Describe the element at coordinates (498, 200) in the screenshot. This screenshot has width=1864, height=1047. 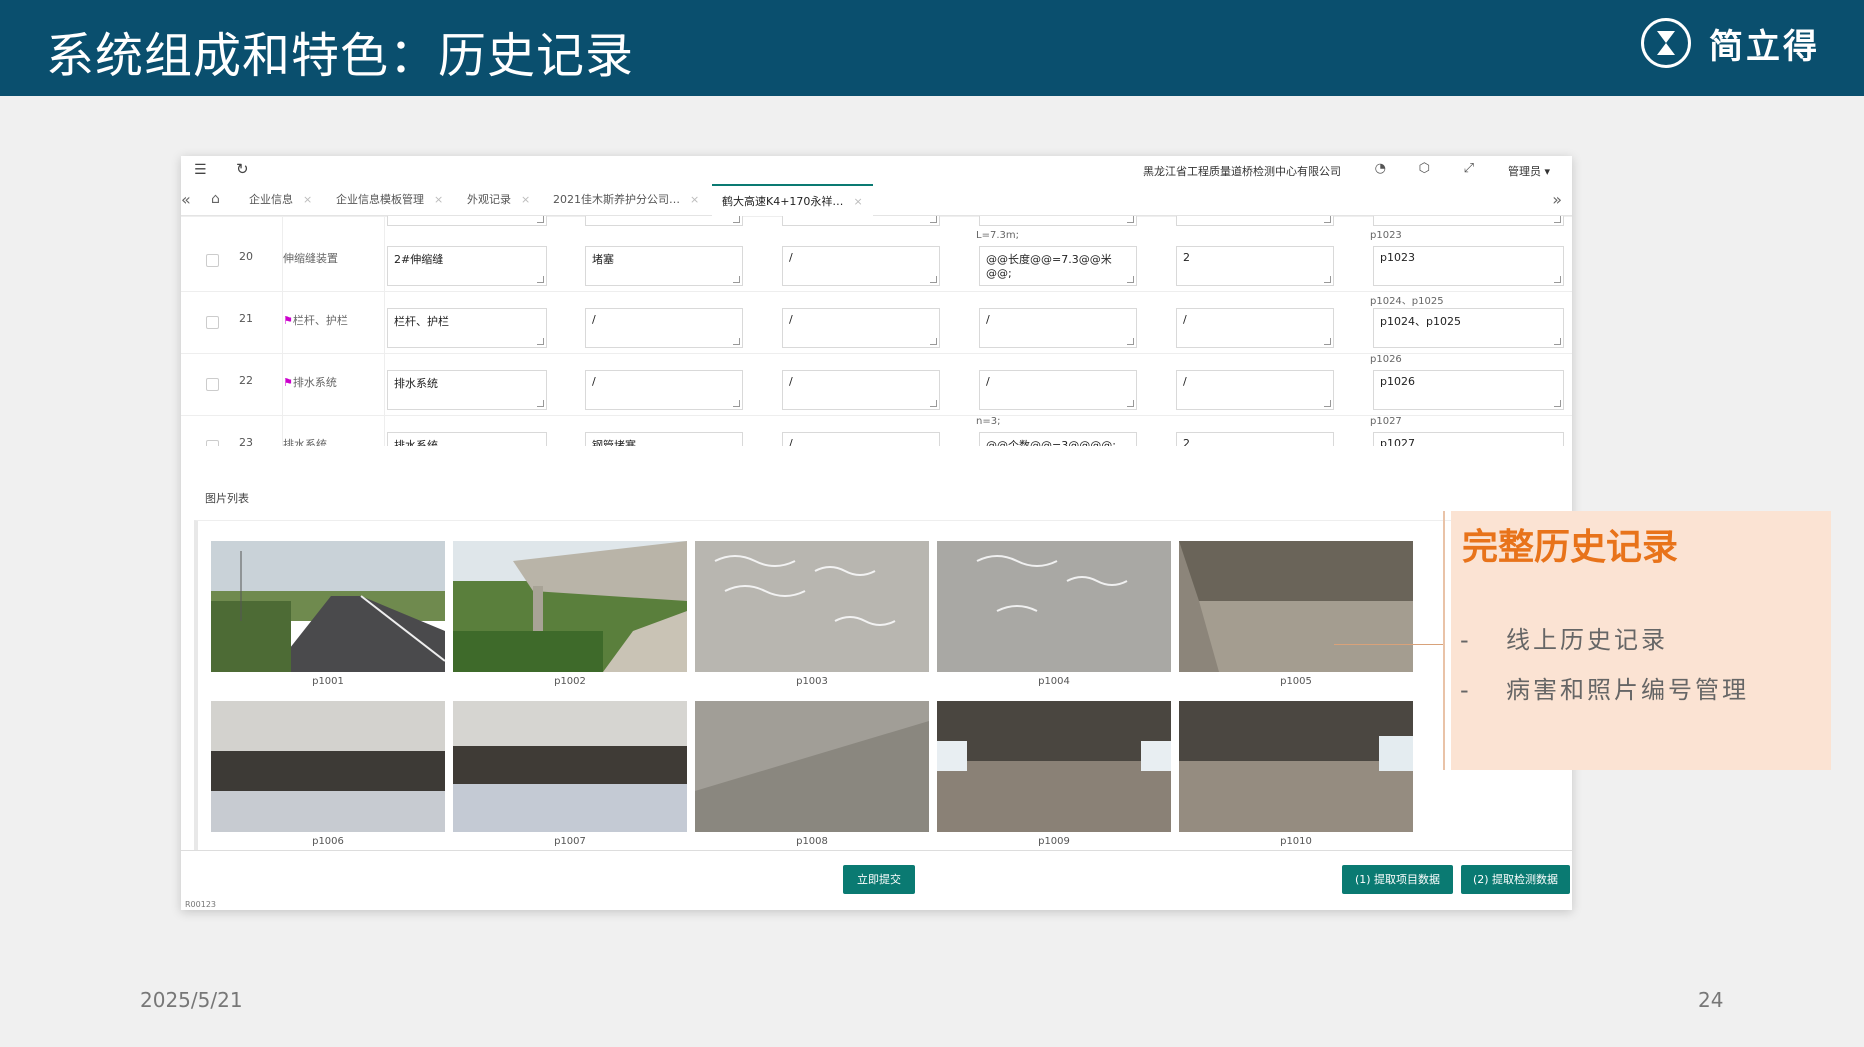
I see `tab-appearance-record: 外观记录 ×` at that location.